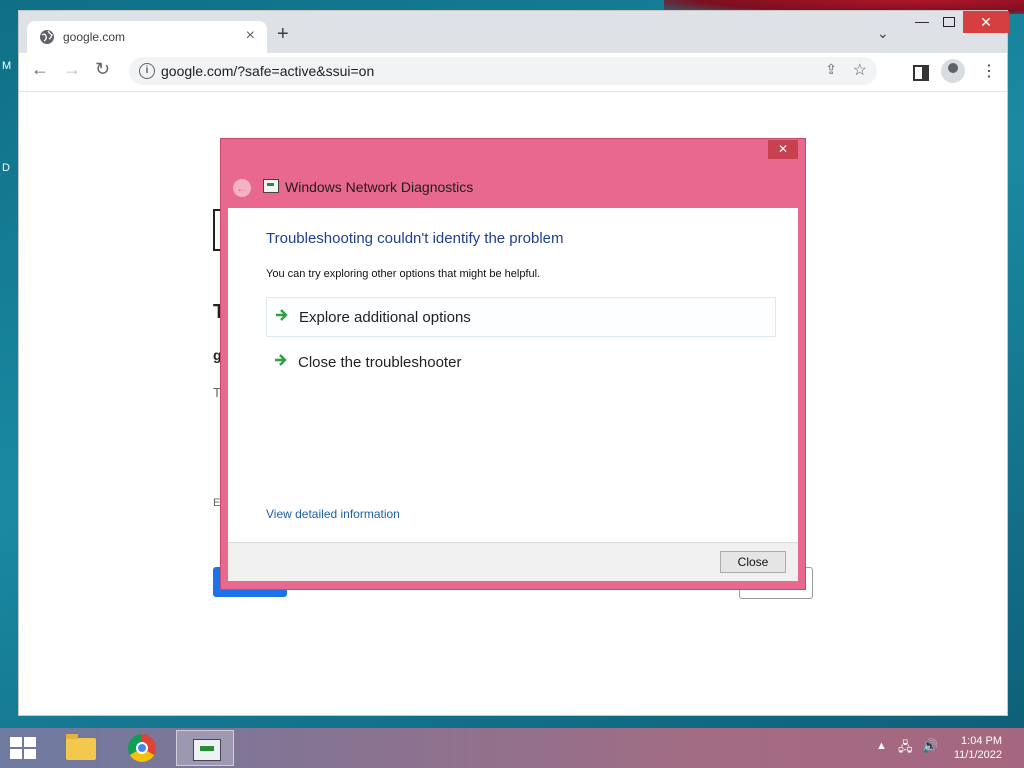 The image size is (1024, 768). What do you see at coordinates (72, 69) in the screenshot?
I see `forward-arrow-icon: →` at bounding box center [72, 69].